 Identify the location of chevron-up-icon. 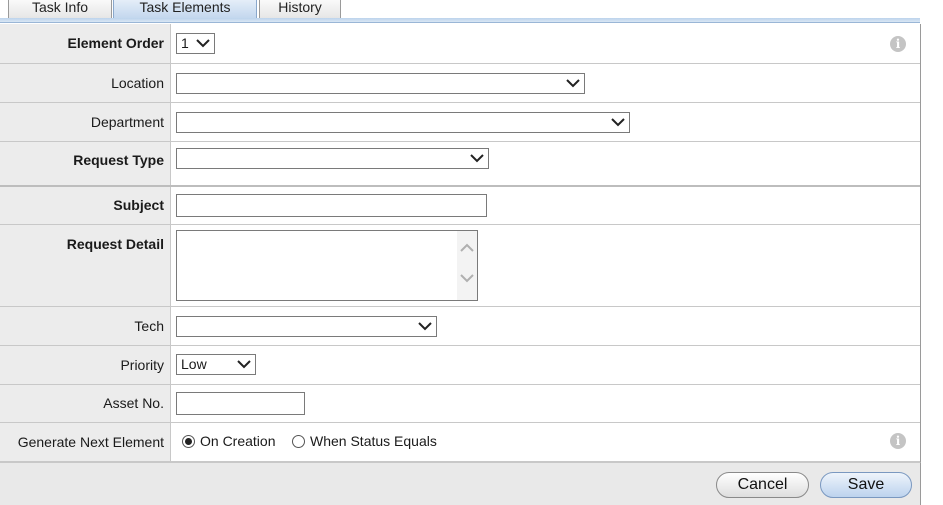
(467, 247).